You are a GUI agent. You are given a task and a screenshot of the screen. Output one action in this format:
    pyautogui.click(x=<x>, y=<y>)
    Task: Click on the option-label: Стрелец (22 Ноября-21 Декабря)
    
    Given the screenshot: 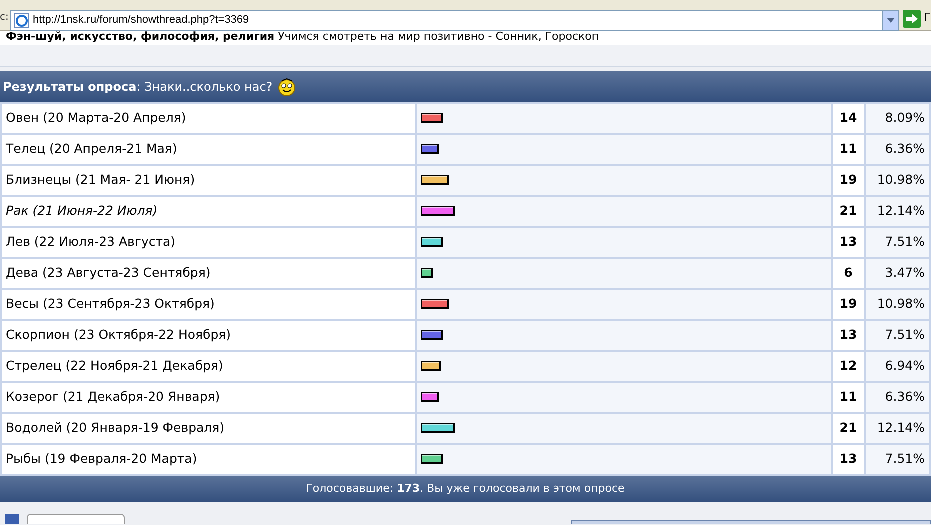 What is the action you would take?
    pyautogui.click(x=208, y=366)
    